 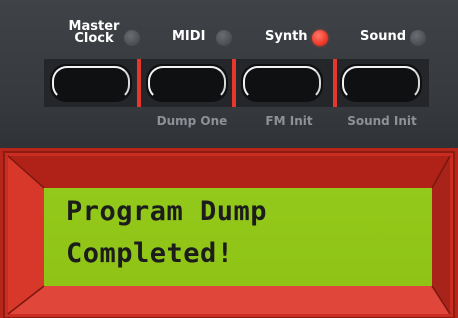 I want to click on master-clock-label-line2: Clock, so click(x=94, y=38).